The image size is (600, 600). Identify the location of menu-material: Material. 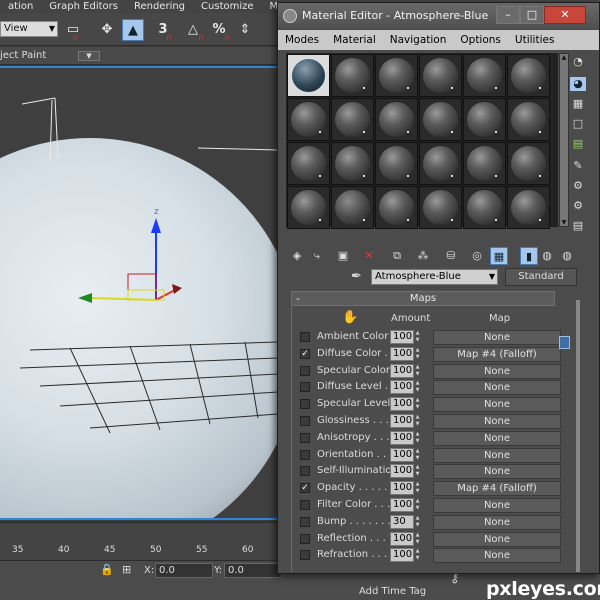
(354, 40).